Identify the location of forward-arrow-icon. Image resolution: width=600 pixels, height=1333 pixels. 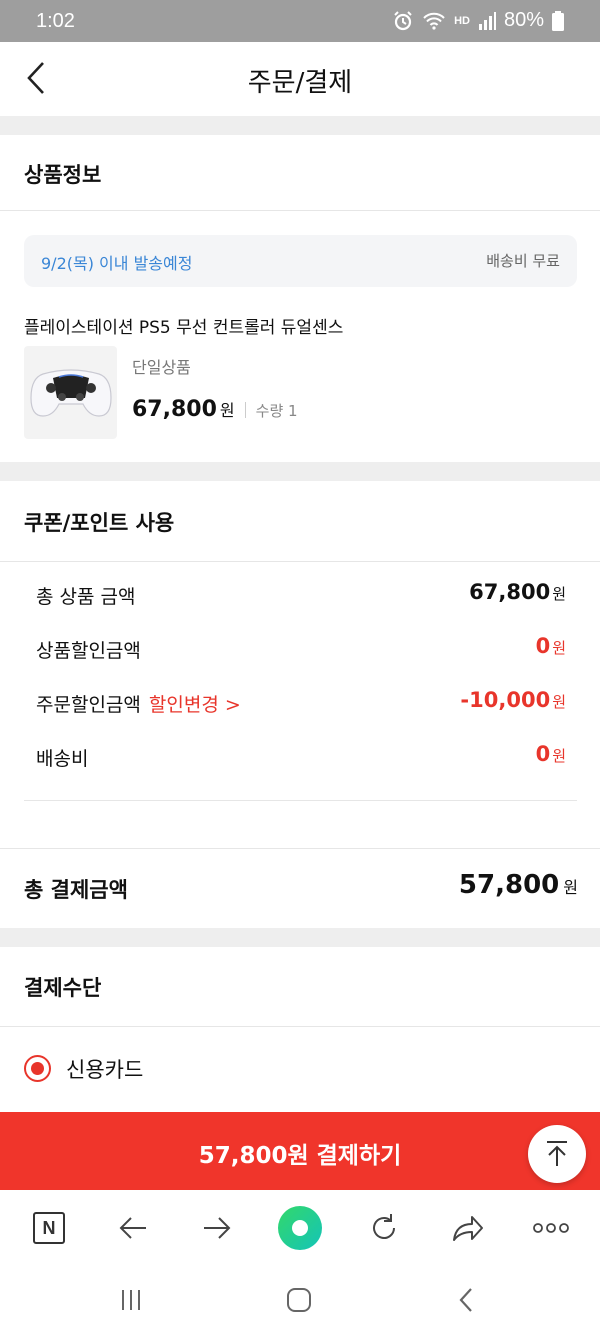
(217, 1228).